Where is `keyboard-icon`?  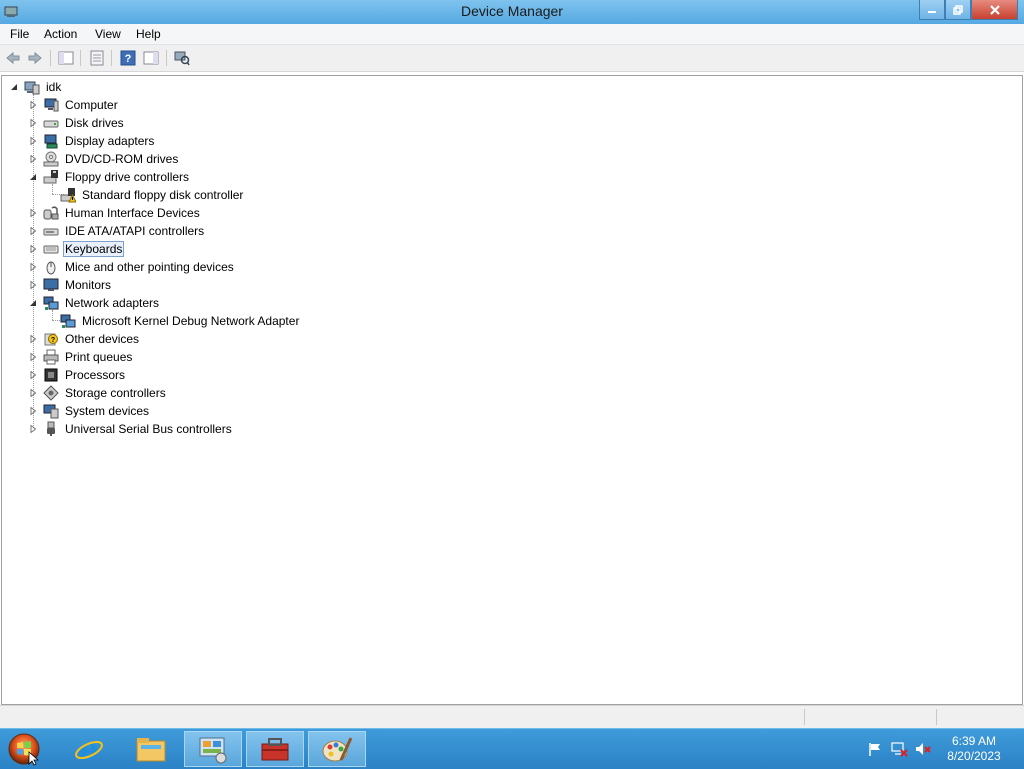
keyboard-icon is located at coordinates (51, 249).